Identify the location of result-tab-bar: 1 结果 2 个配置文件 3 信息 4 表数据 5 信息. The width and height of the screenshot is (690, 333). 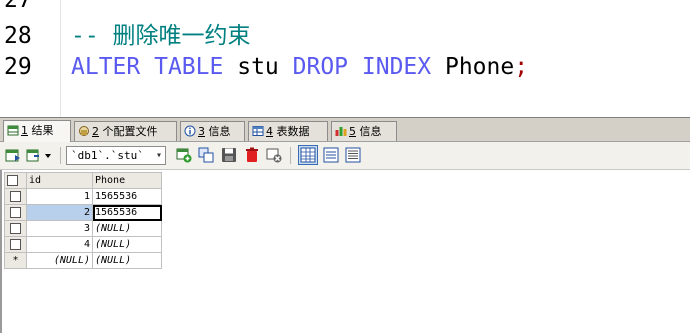
(345, 131).